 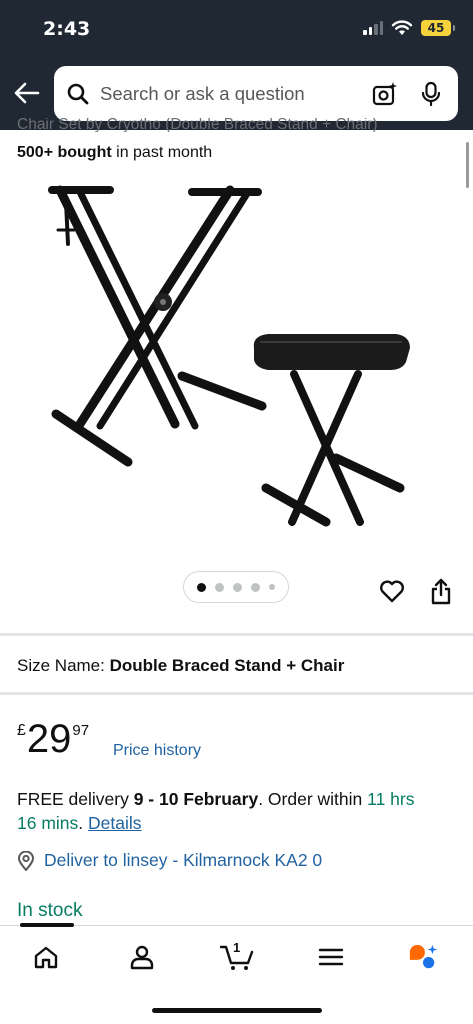 What do you see at coordinates (237, 956) in the screenshot?
I see `nav-cart: 1` at bounding box center [237, 956].